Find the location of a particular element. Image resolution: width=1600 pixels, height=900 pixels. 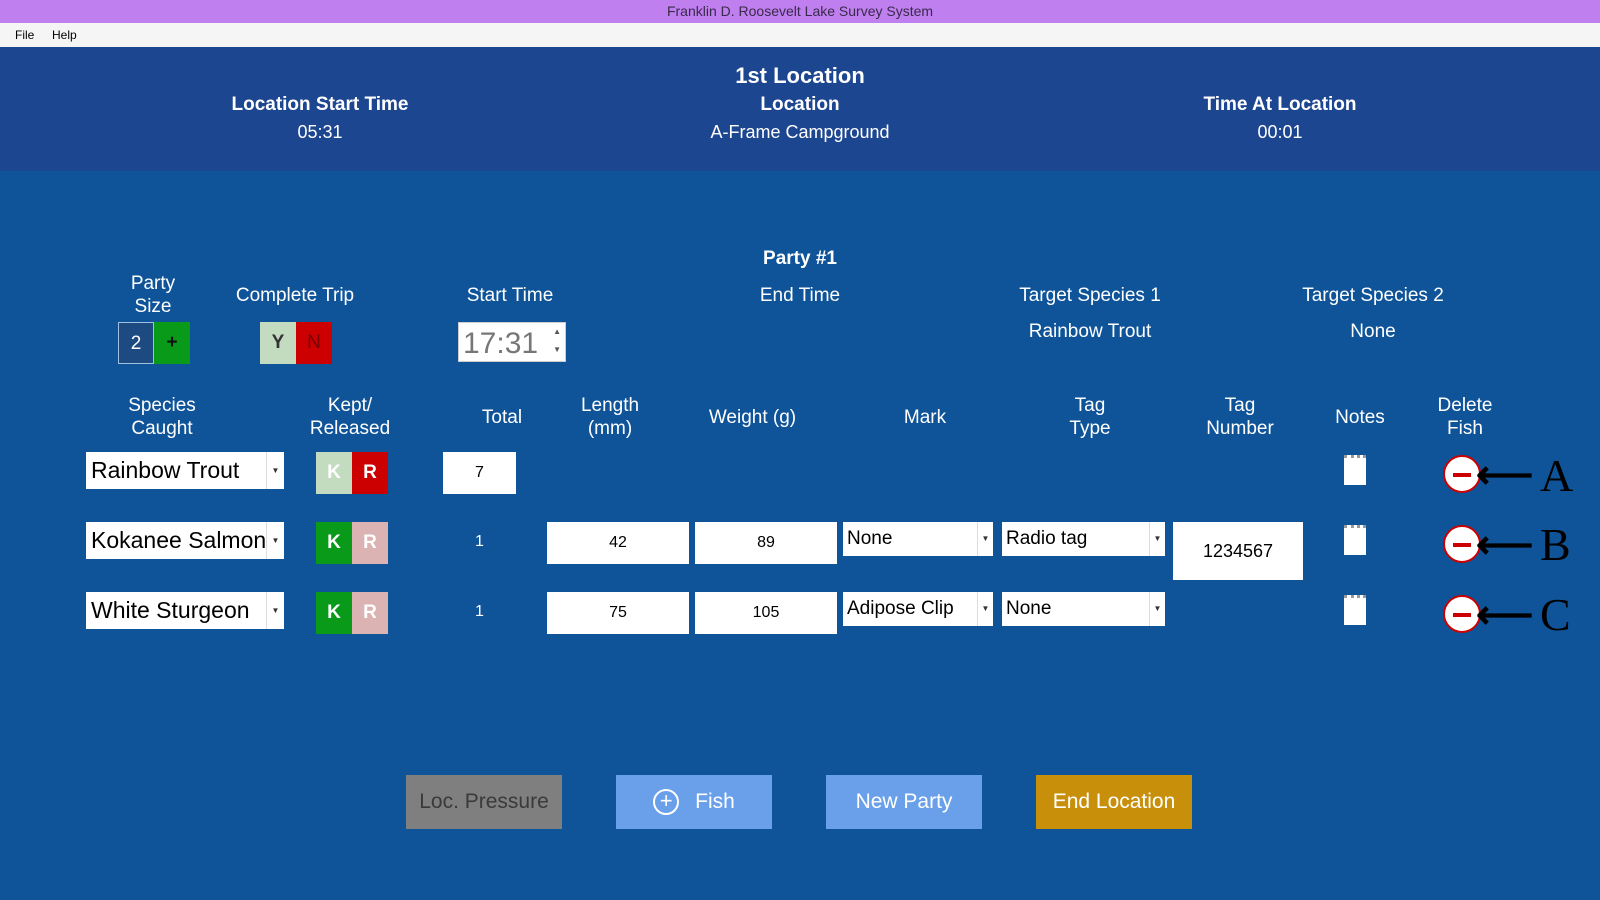

time-down-icon: ▼ is located at coordinates (557, 349).